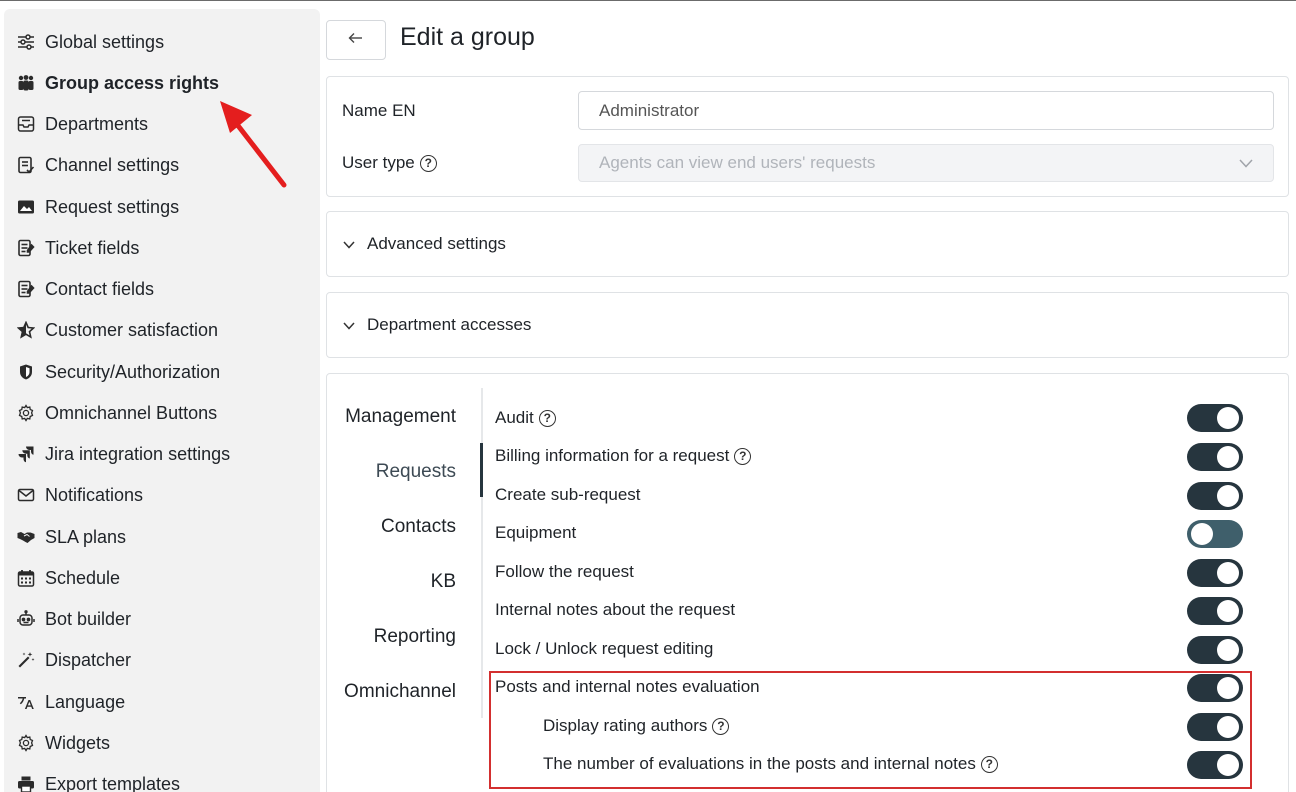 Image resolution: width=1296 pixels, height=792 pixels. Describe the element at coordinates (112, 206) in the screenshot. I see `sidebar-item-label: Request settings` at that location.